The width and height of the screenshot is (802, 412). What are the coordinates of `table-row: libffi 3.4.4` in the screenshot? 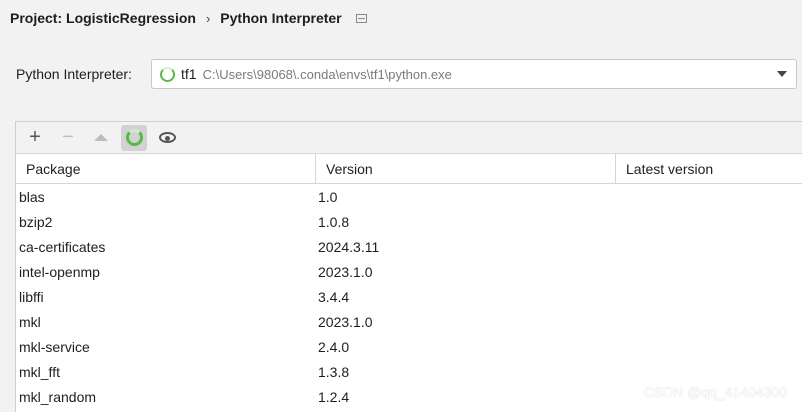 It's located at (409, 296).